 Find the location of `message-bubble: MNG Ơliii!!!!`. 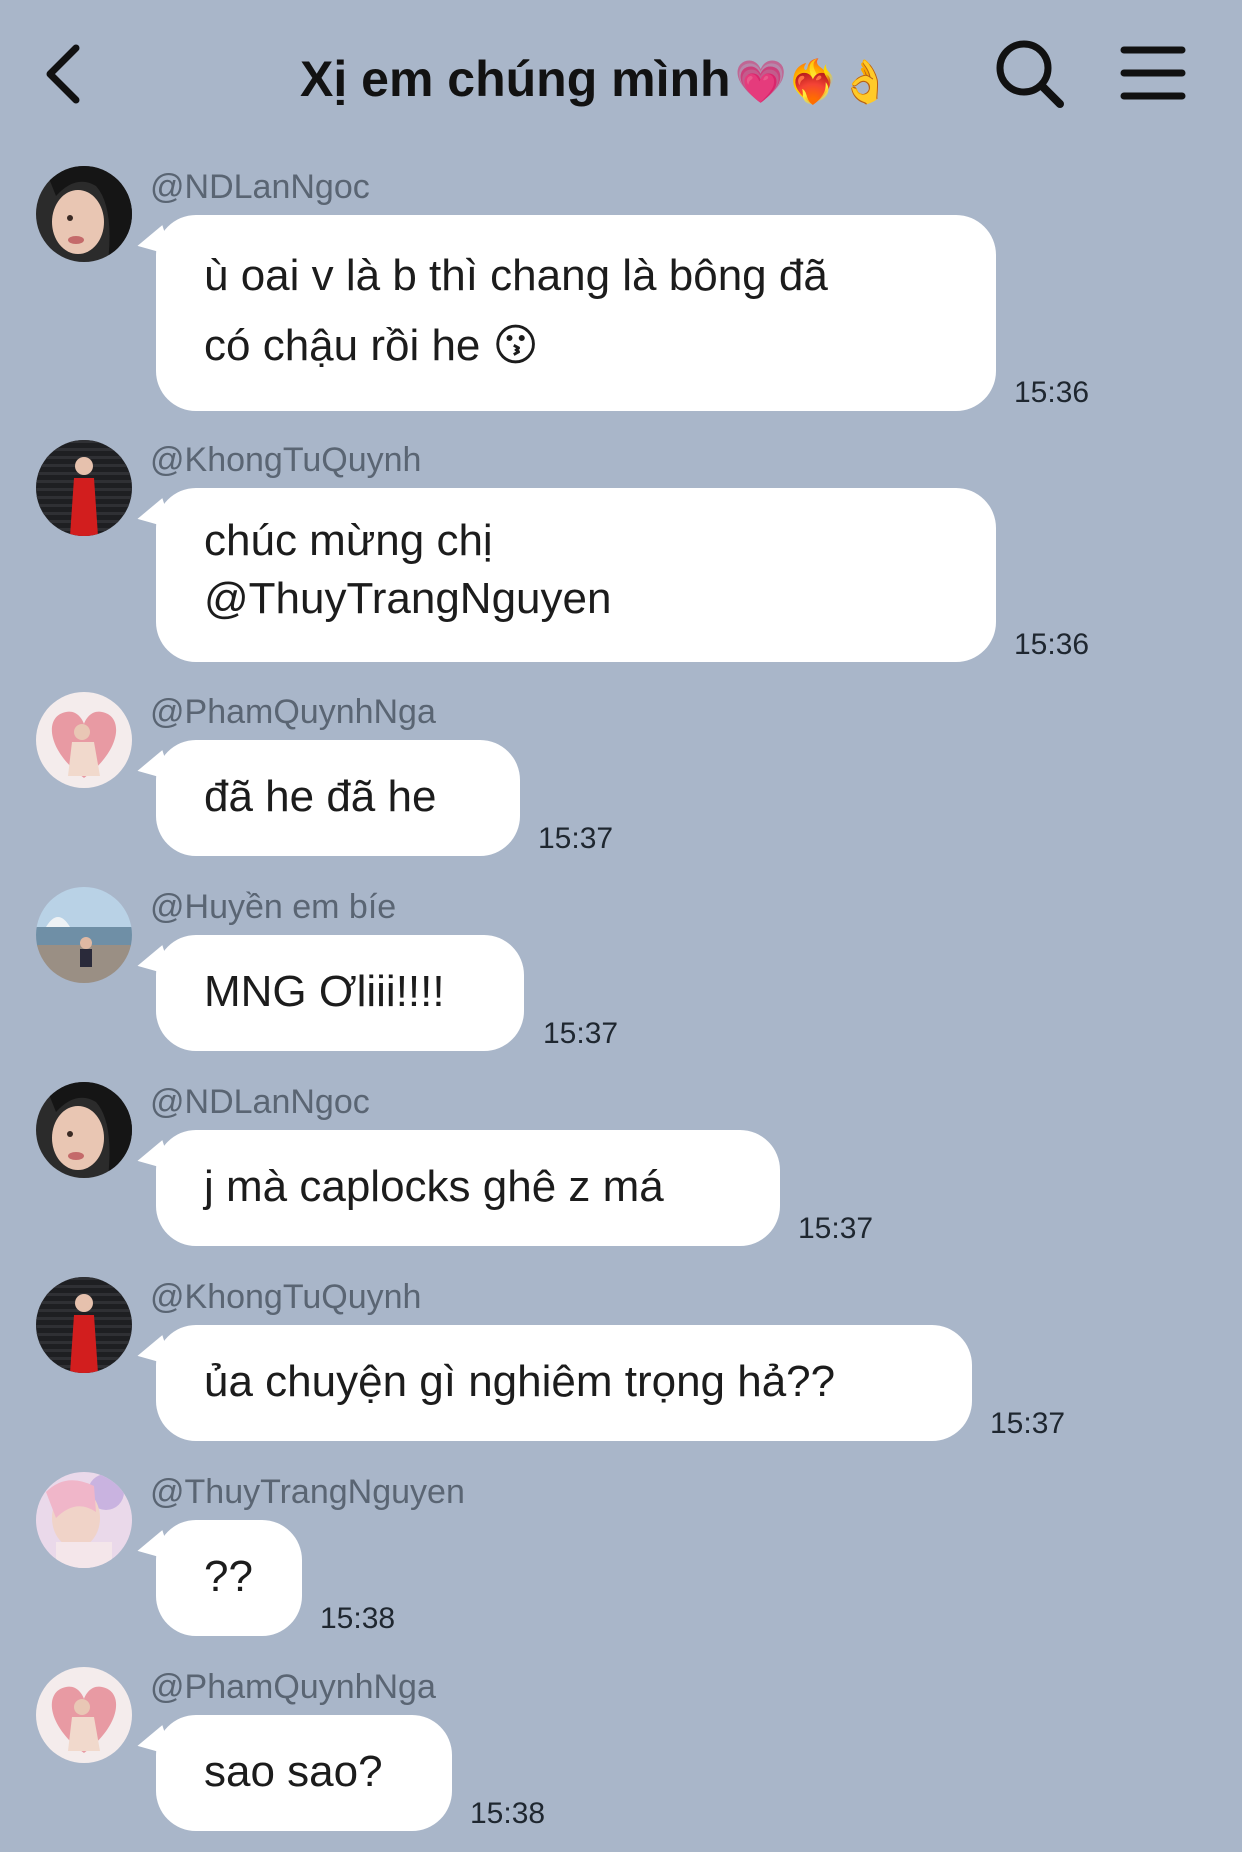

message-bubble: MNG Ơliii!!!! is located at coordinates (340, 993).